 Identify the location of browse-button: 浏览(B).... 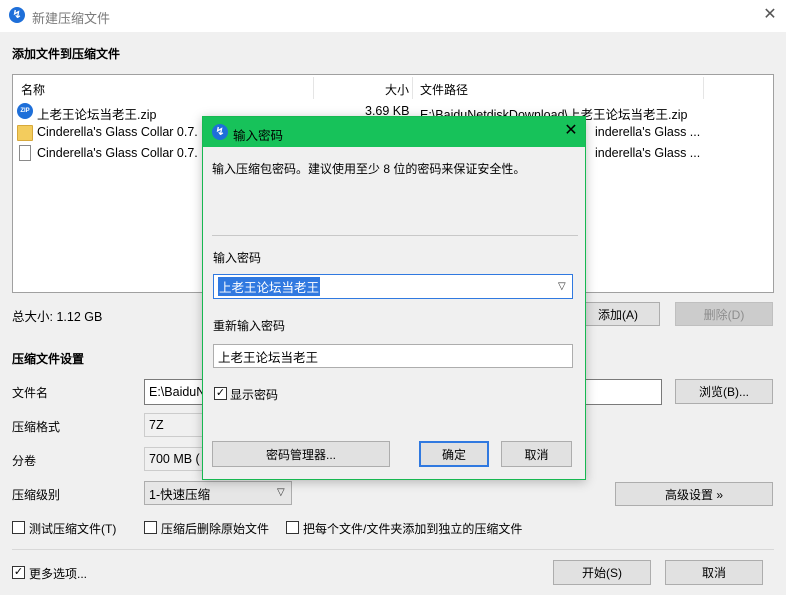
(724, 391).